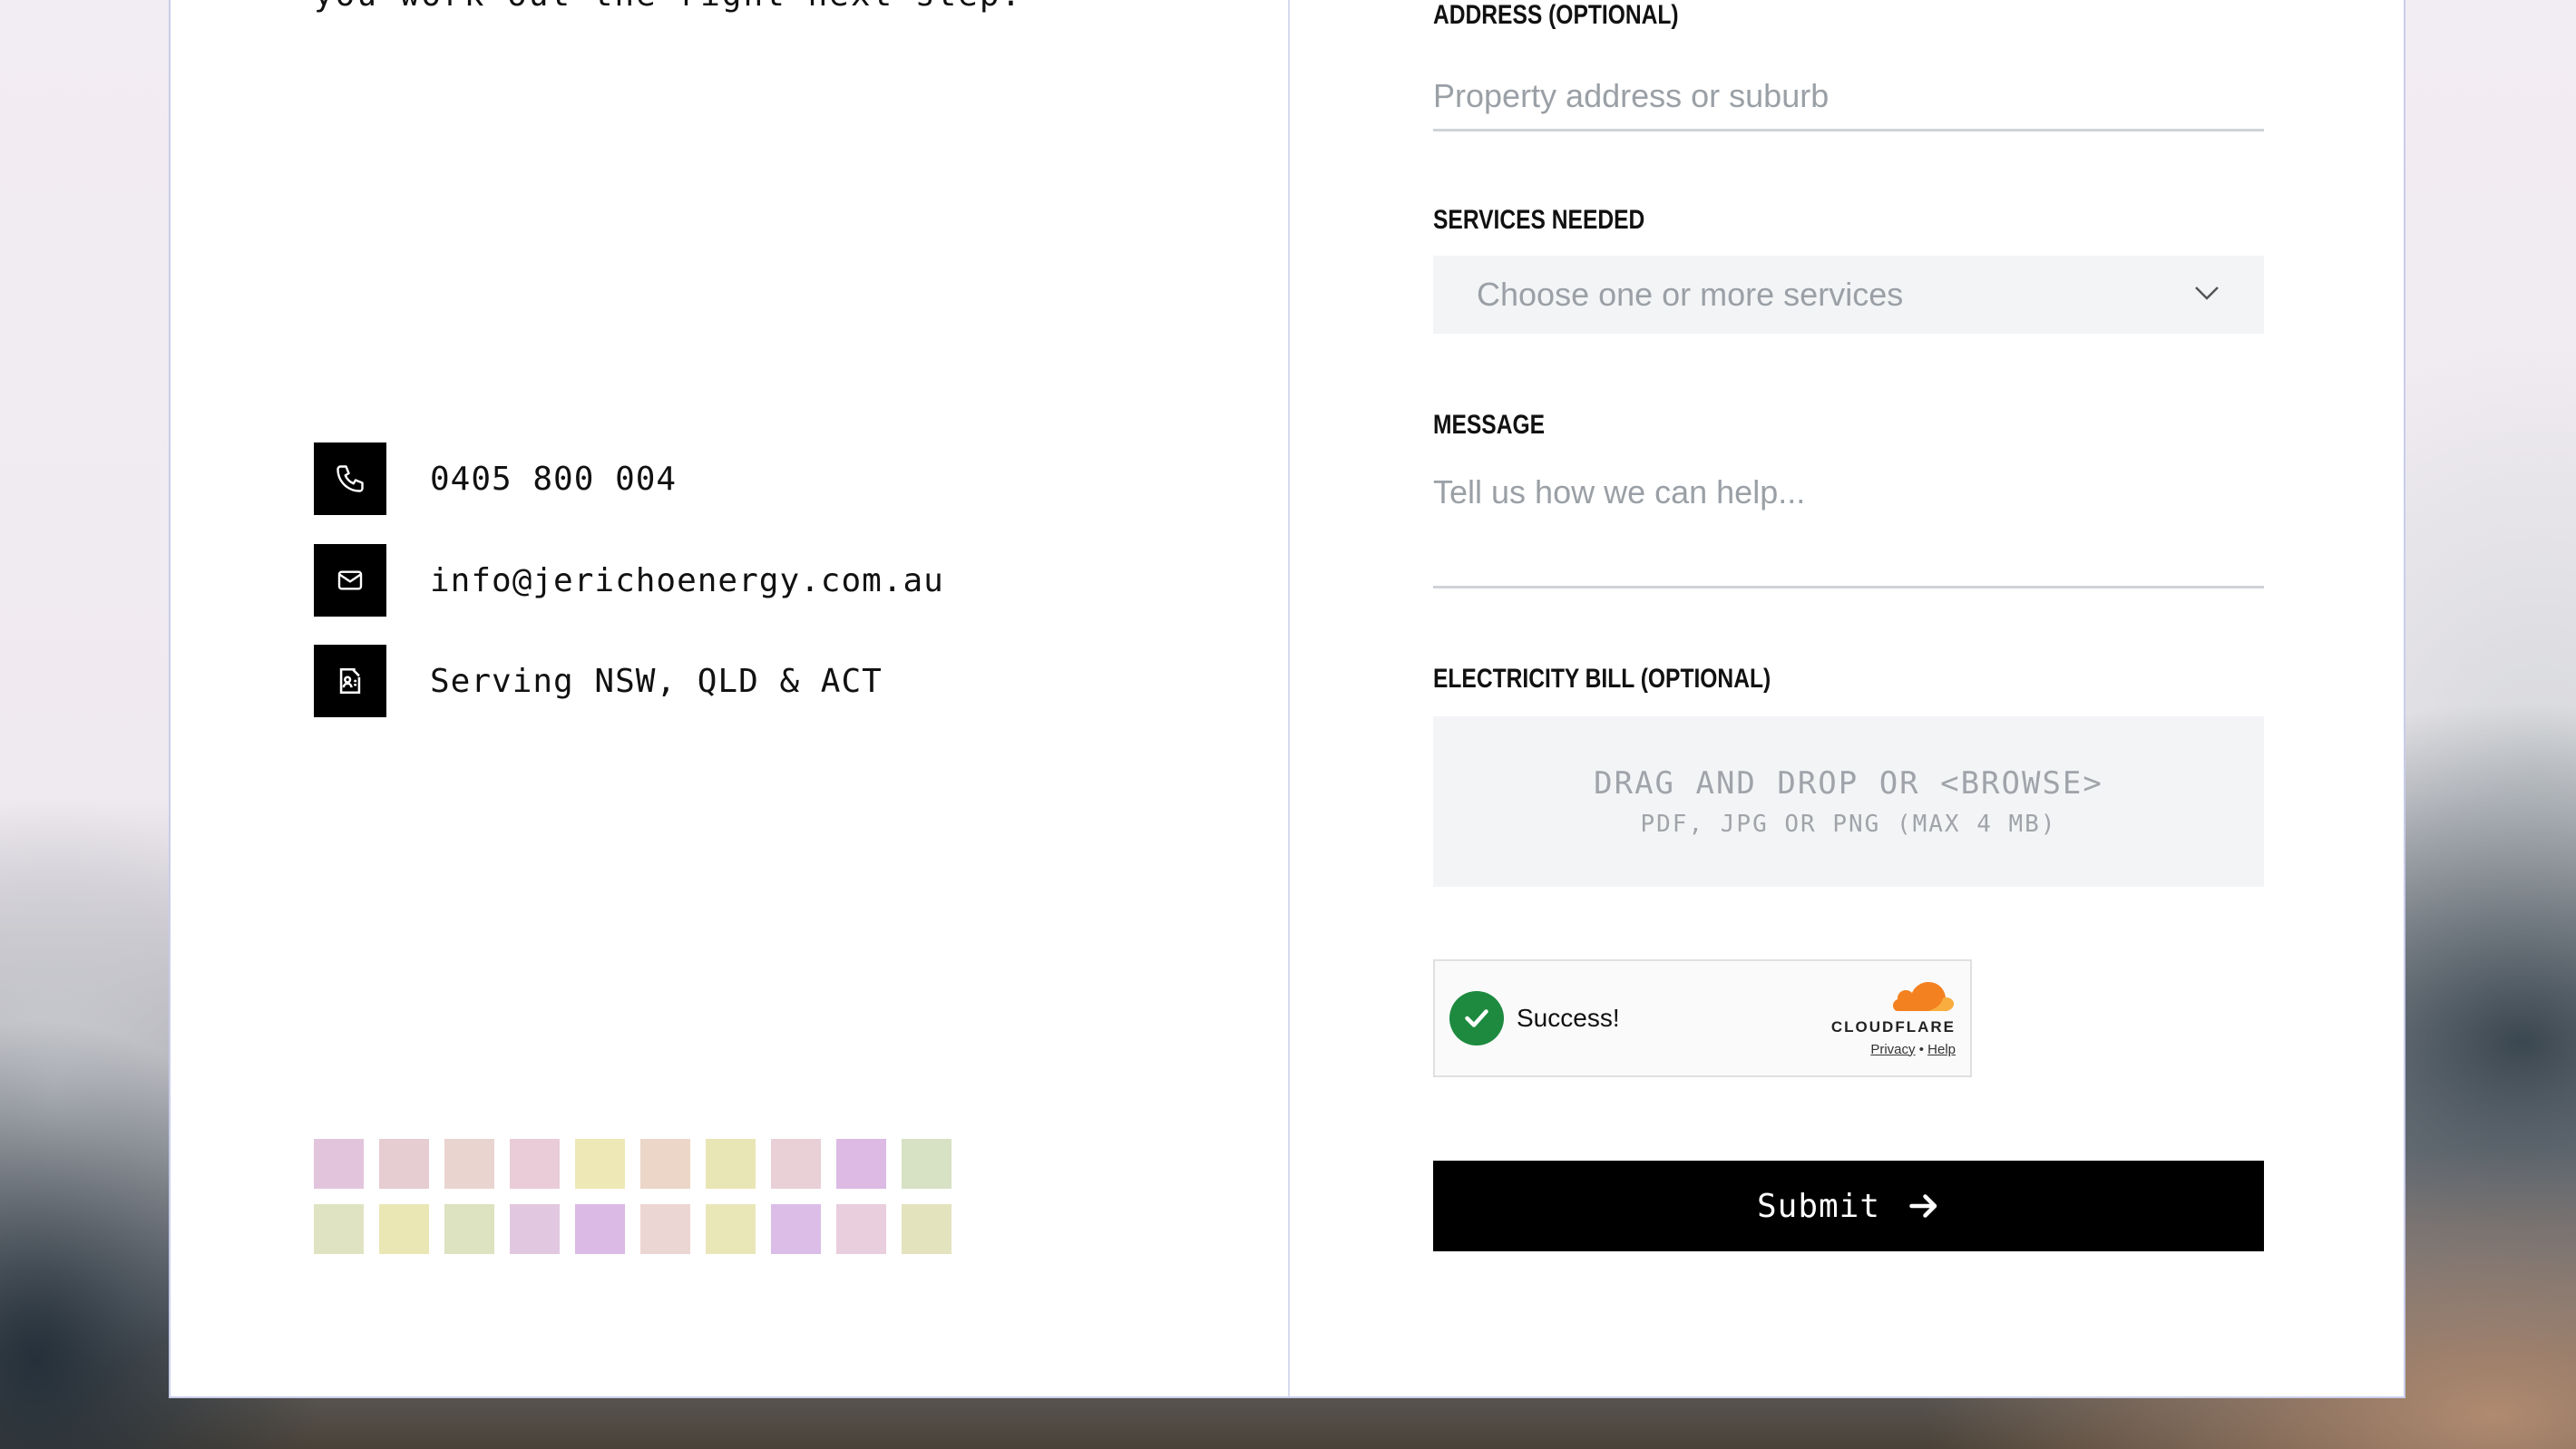  I want to click on arrow-right-icon, so click(1924, 1206).